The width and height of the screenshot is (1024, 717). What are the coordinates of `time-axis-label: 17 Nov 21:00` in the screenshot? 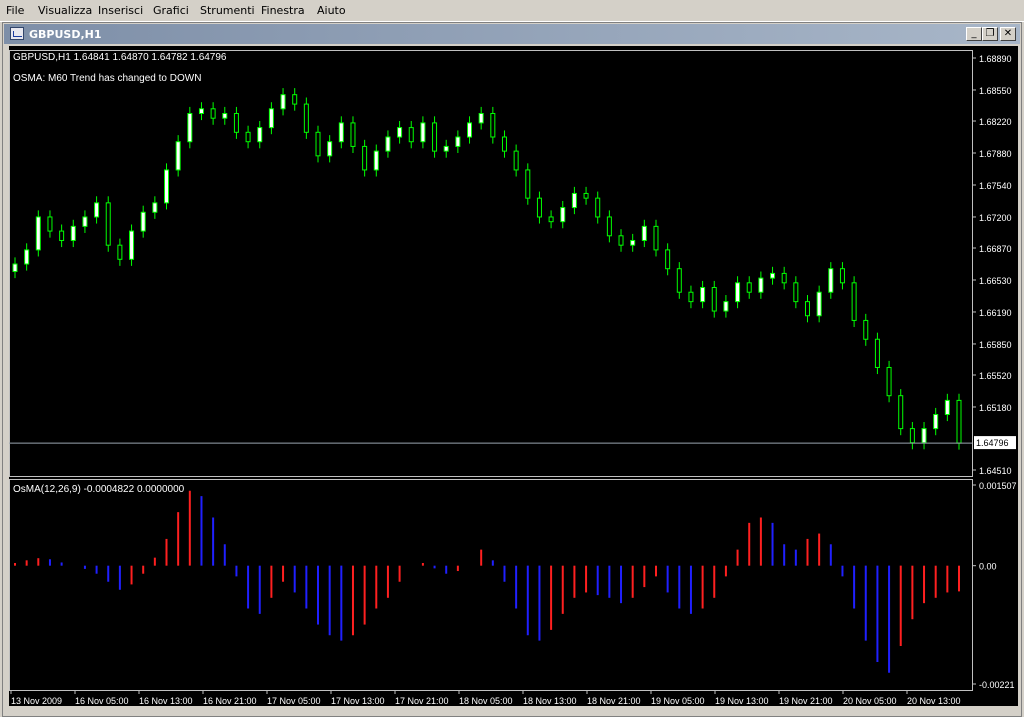 It's located at (422, 701).